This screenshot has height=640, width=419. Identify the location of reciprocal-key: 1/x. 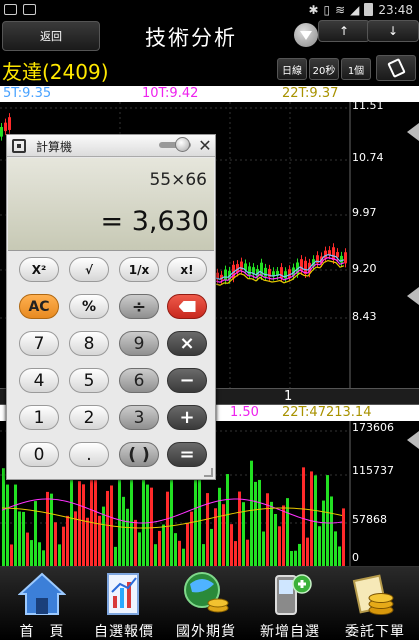
(139, 269).